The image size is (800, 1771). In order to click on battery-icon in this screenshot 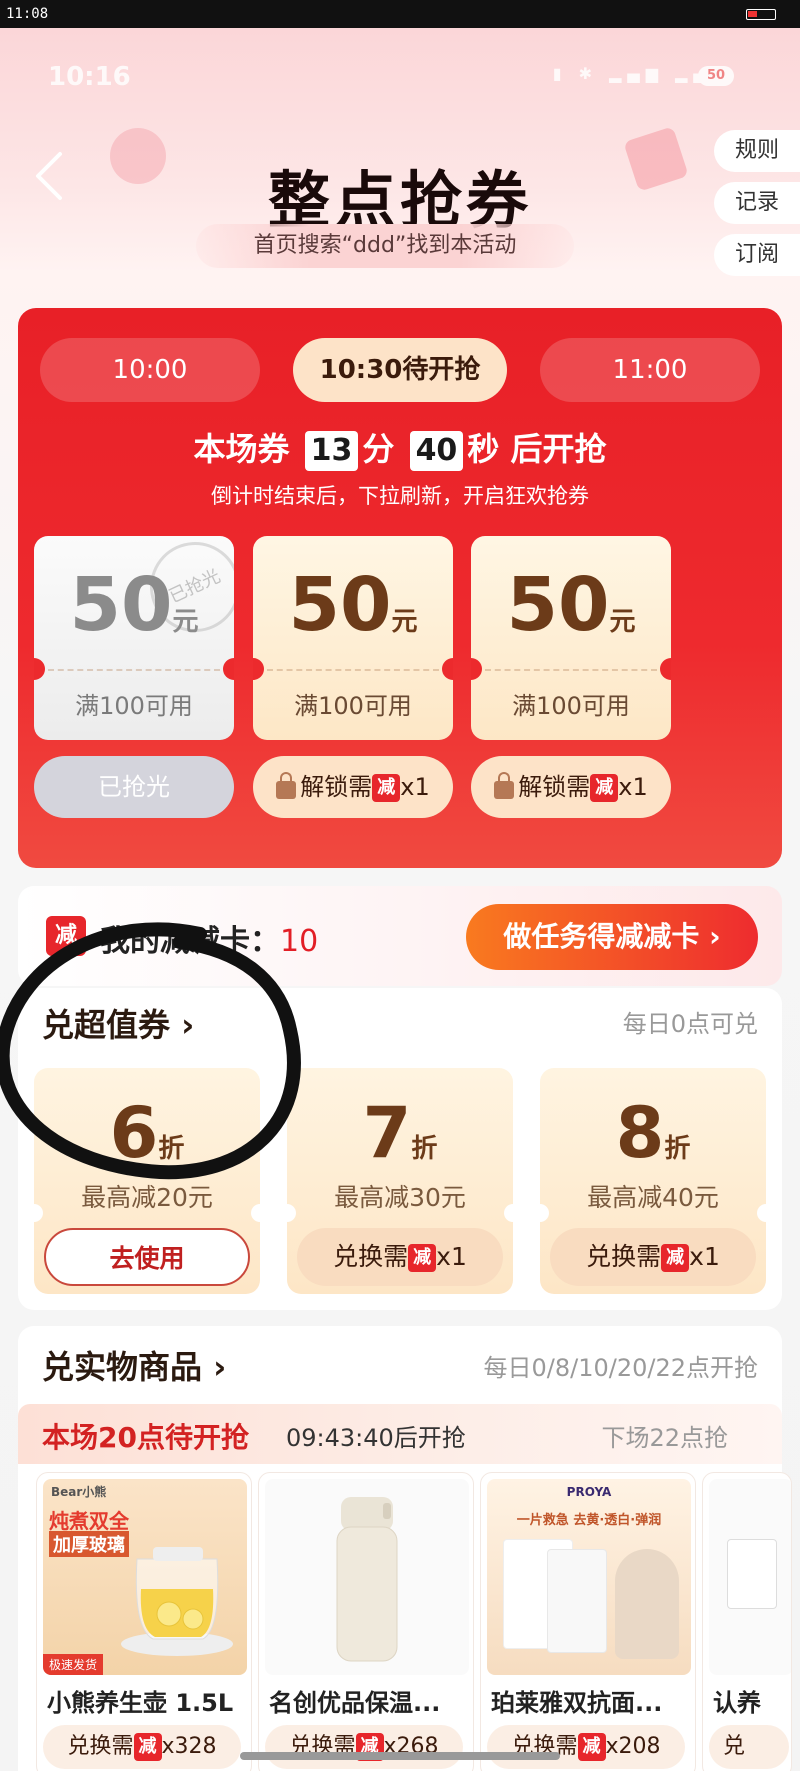, I will do `click(761, 14)`.